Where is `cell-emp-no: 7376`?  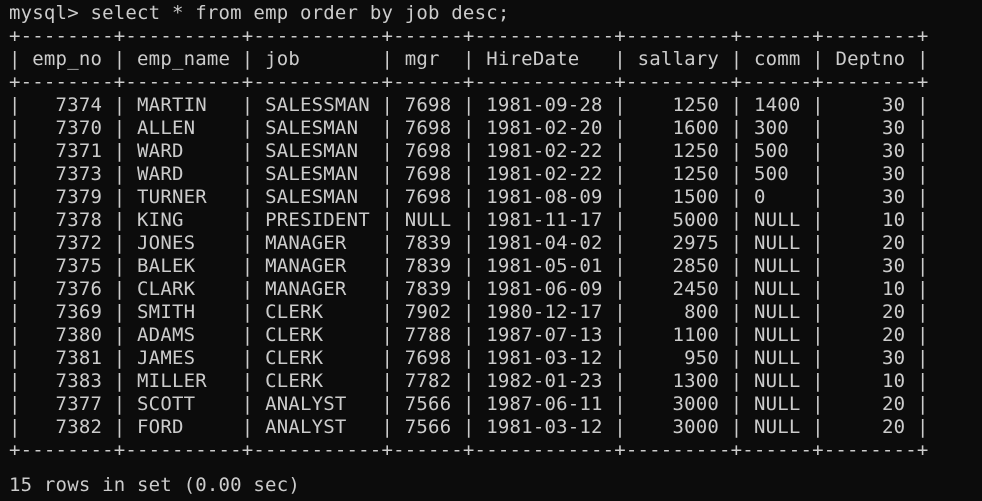 cell-emp-no: 7376 is located at coordinates (67, 289).